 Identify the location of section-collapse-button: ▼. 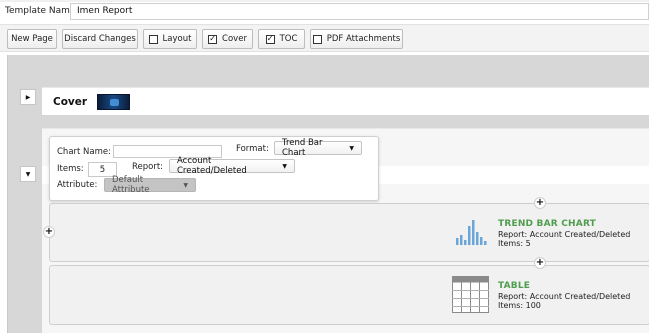
(28, 174).